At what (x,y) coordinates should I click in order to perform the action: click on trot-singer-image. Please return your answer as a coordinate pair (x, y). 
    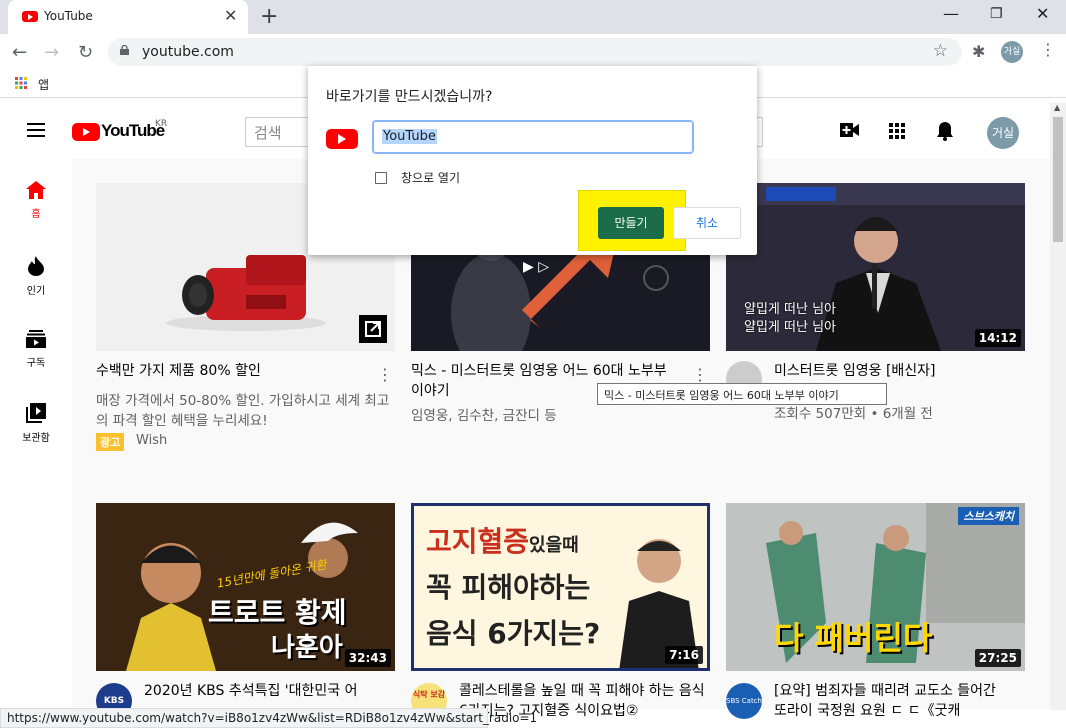
    Looking at the image, I should click on (245, 587).